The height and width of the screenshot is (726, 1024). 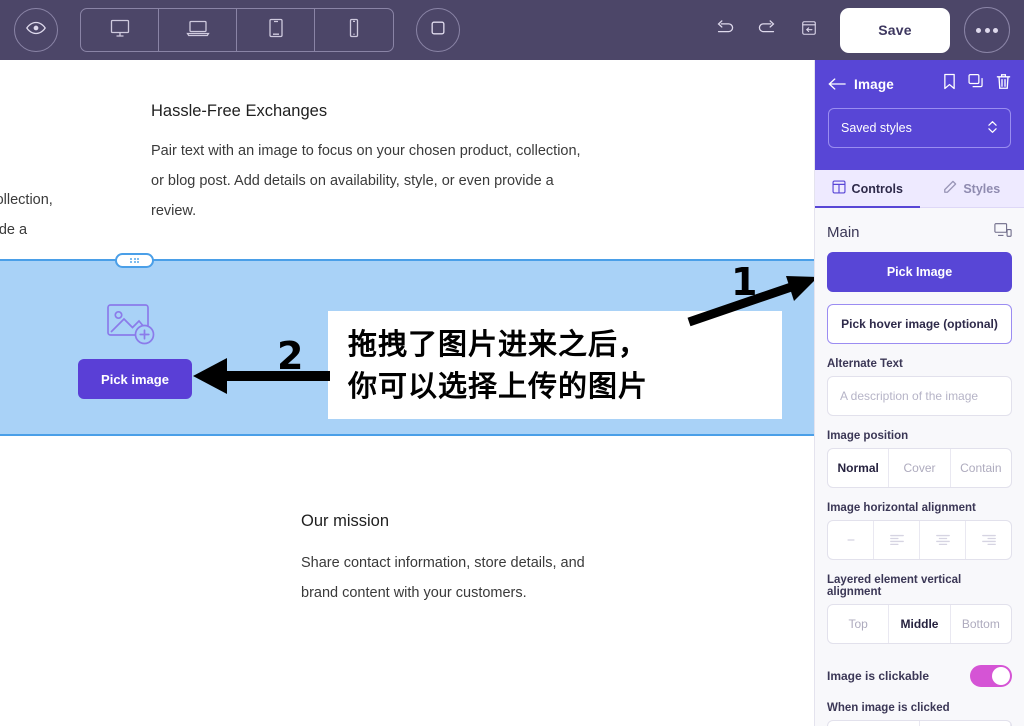 I want to click on responsive-screen-icon, so click(x=1003, y=232).